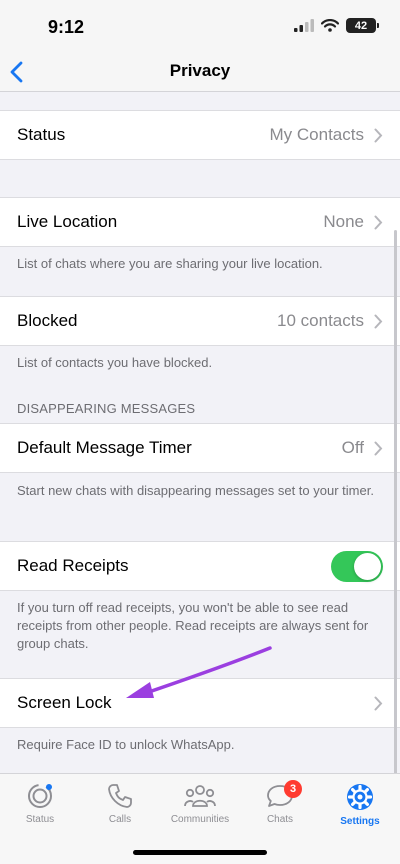  Describe the element at coordinates (200, 321) in the screenshot. I see `row-blocked: Blocked 10 contacts` at that location.